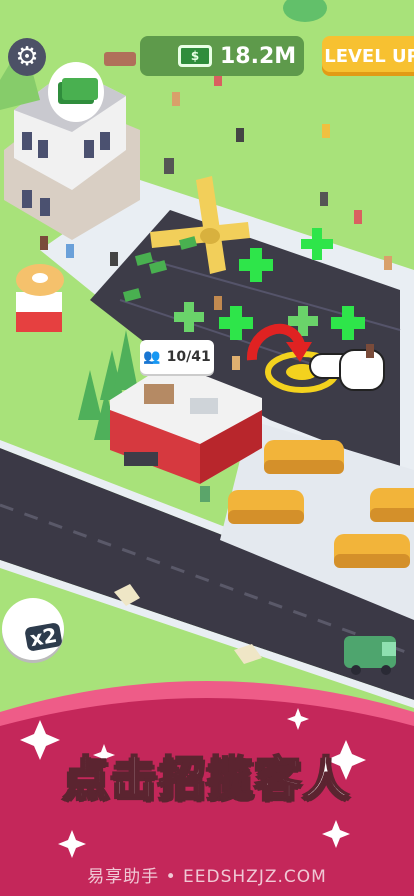  What do you see at coordinates (258, 56) in the screenshot?
I see `money-value: 18.2M` at bounding box center [258, 56].